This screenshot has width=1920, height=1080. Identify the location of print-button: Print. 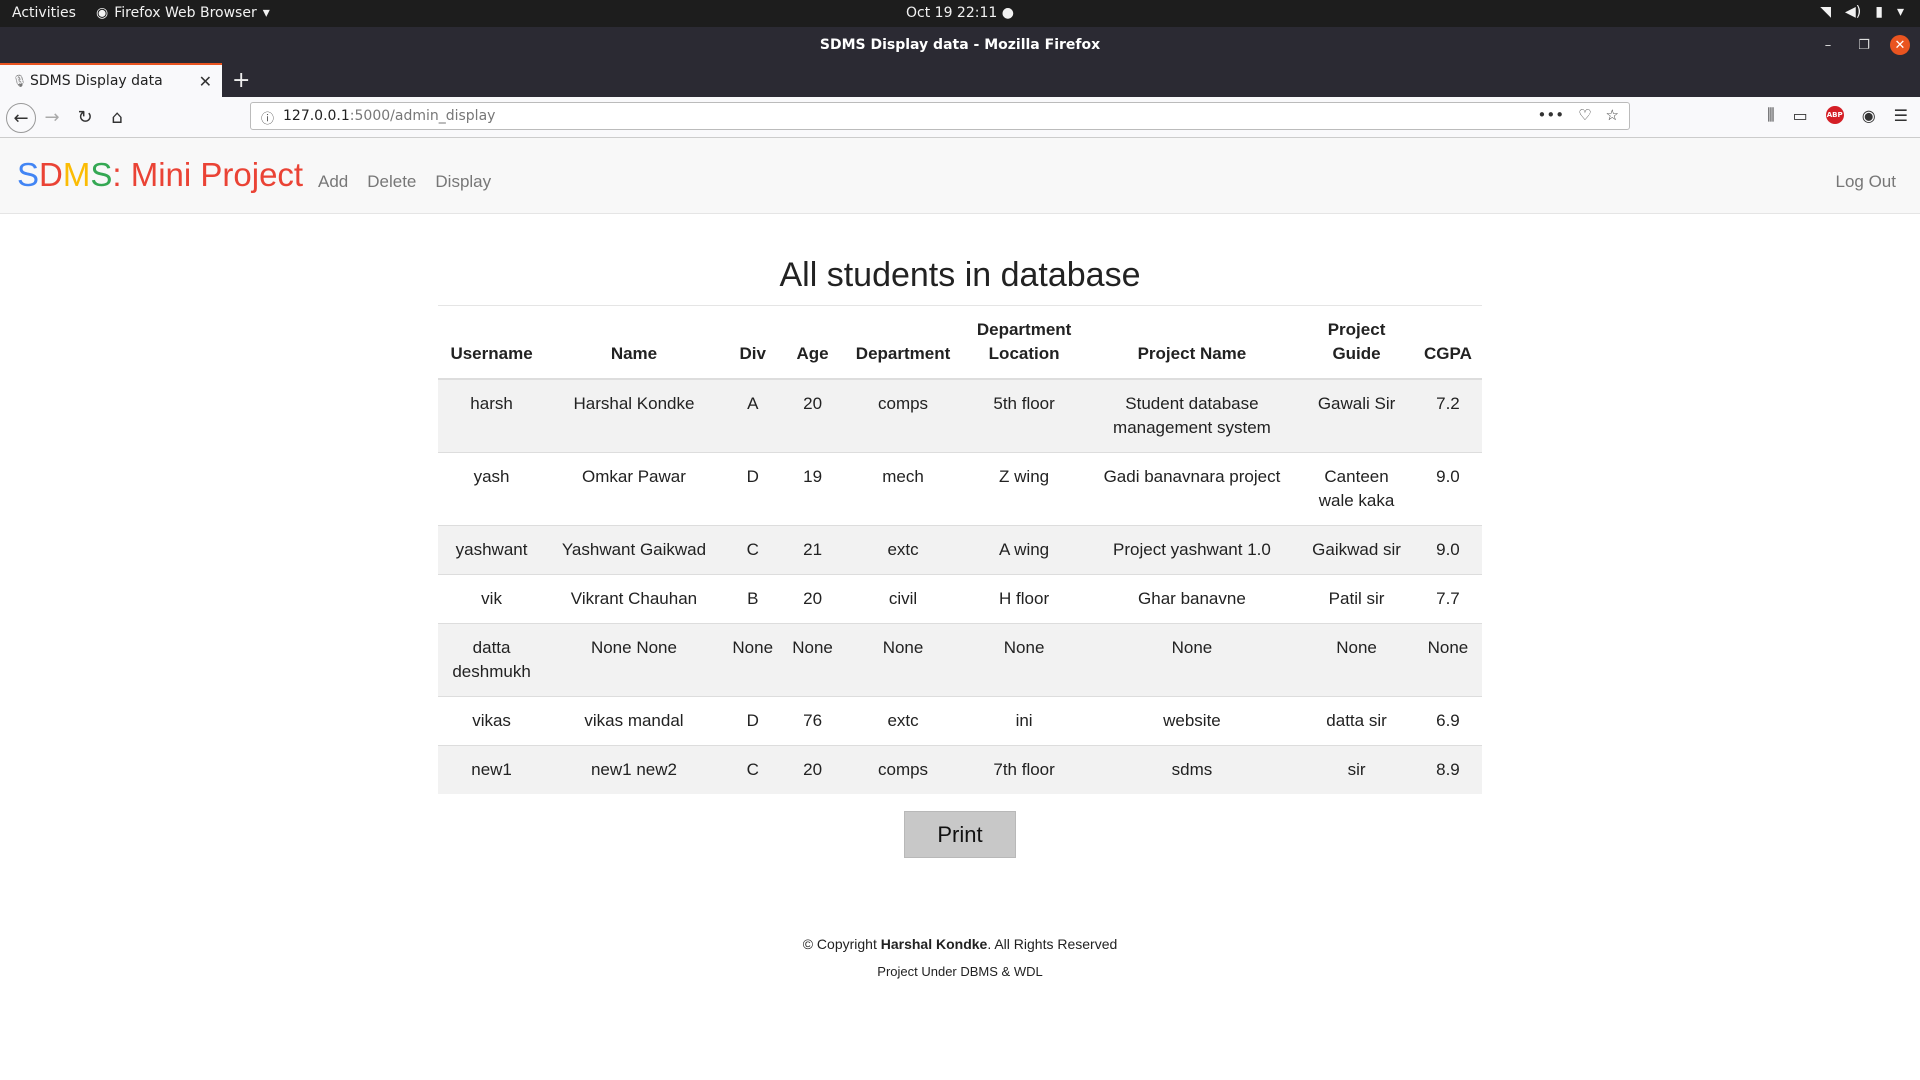
(960, 834).